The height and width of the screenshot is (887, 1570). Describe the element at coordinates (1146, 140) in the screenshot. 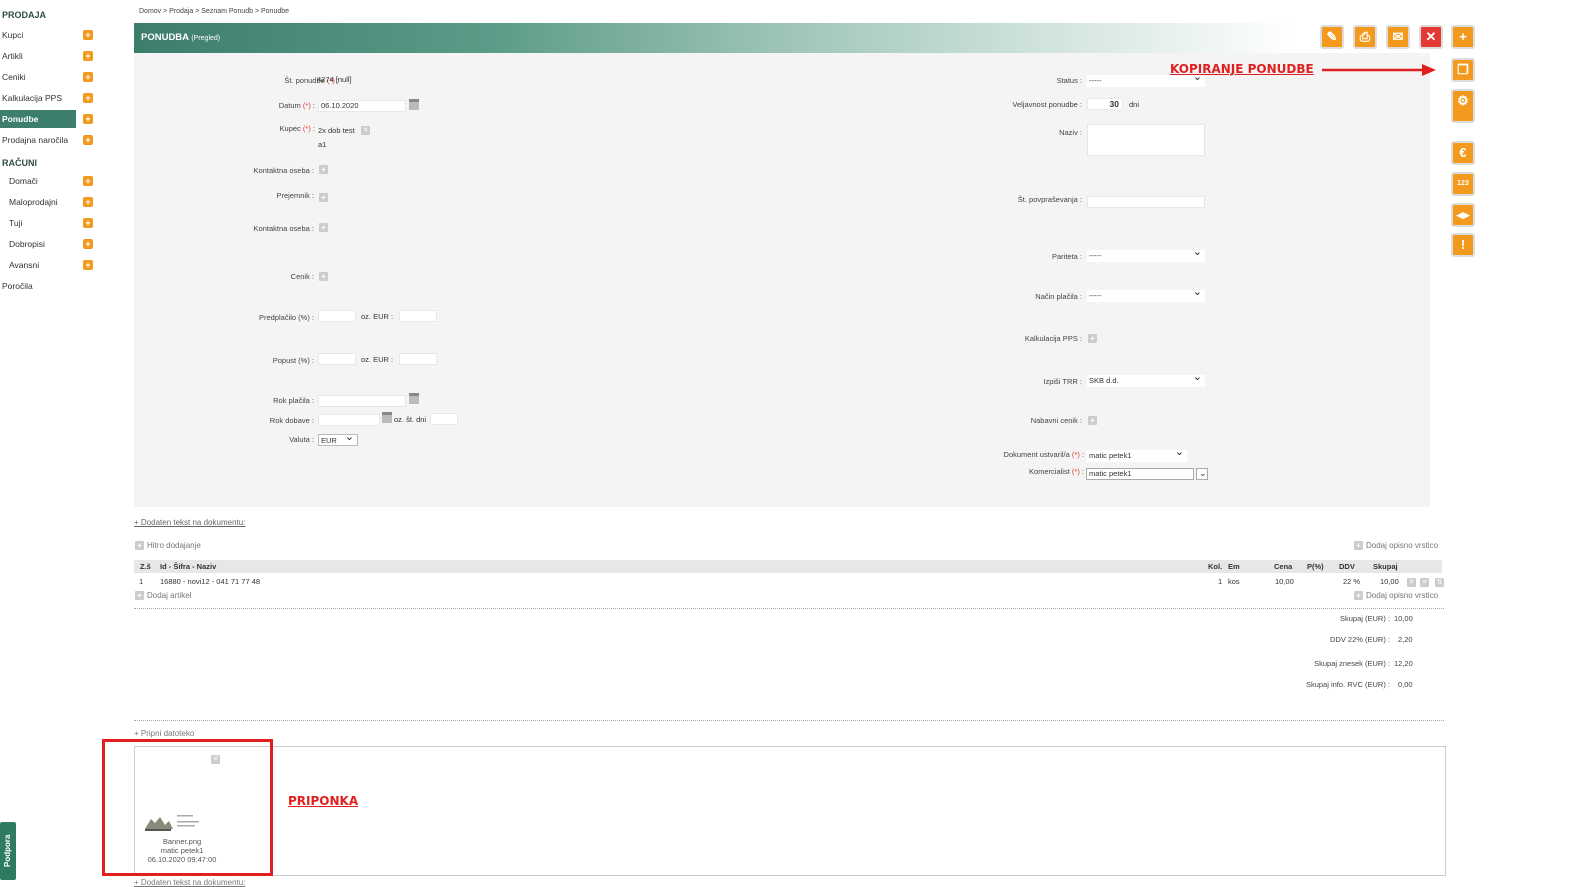

I see `naziv-textarea` at that location.